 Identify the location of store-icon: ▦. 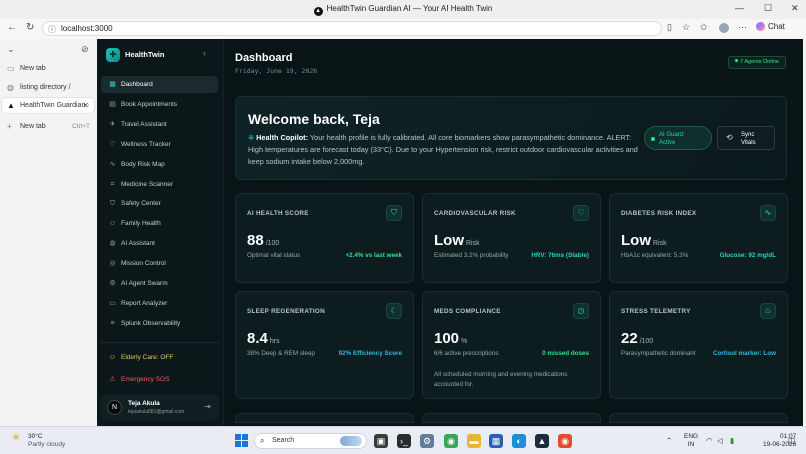
(496, 441).